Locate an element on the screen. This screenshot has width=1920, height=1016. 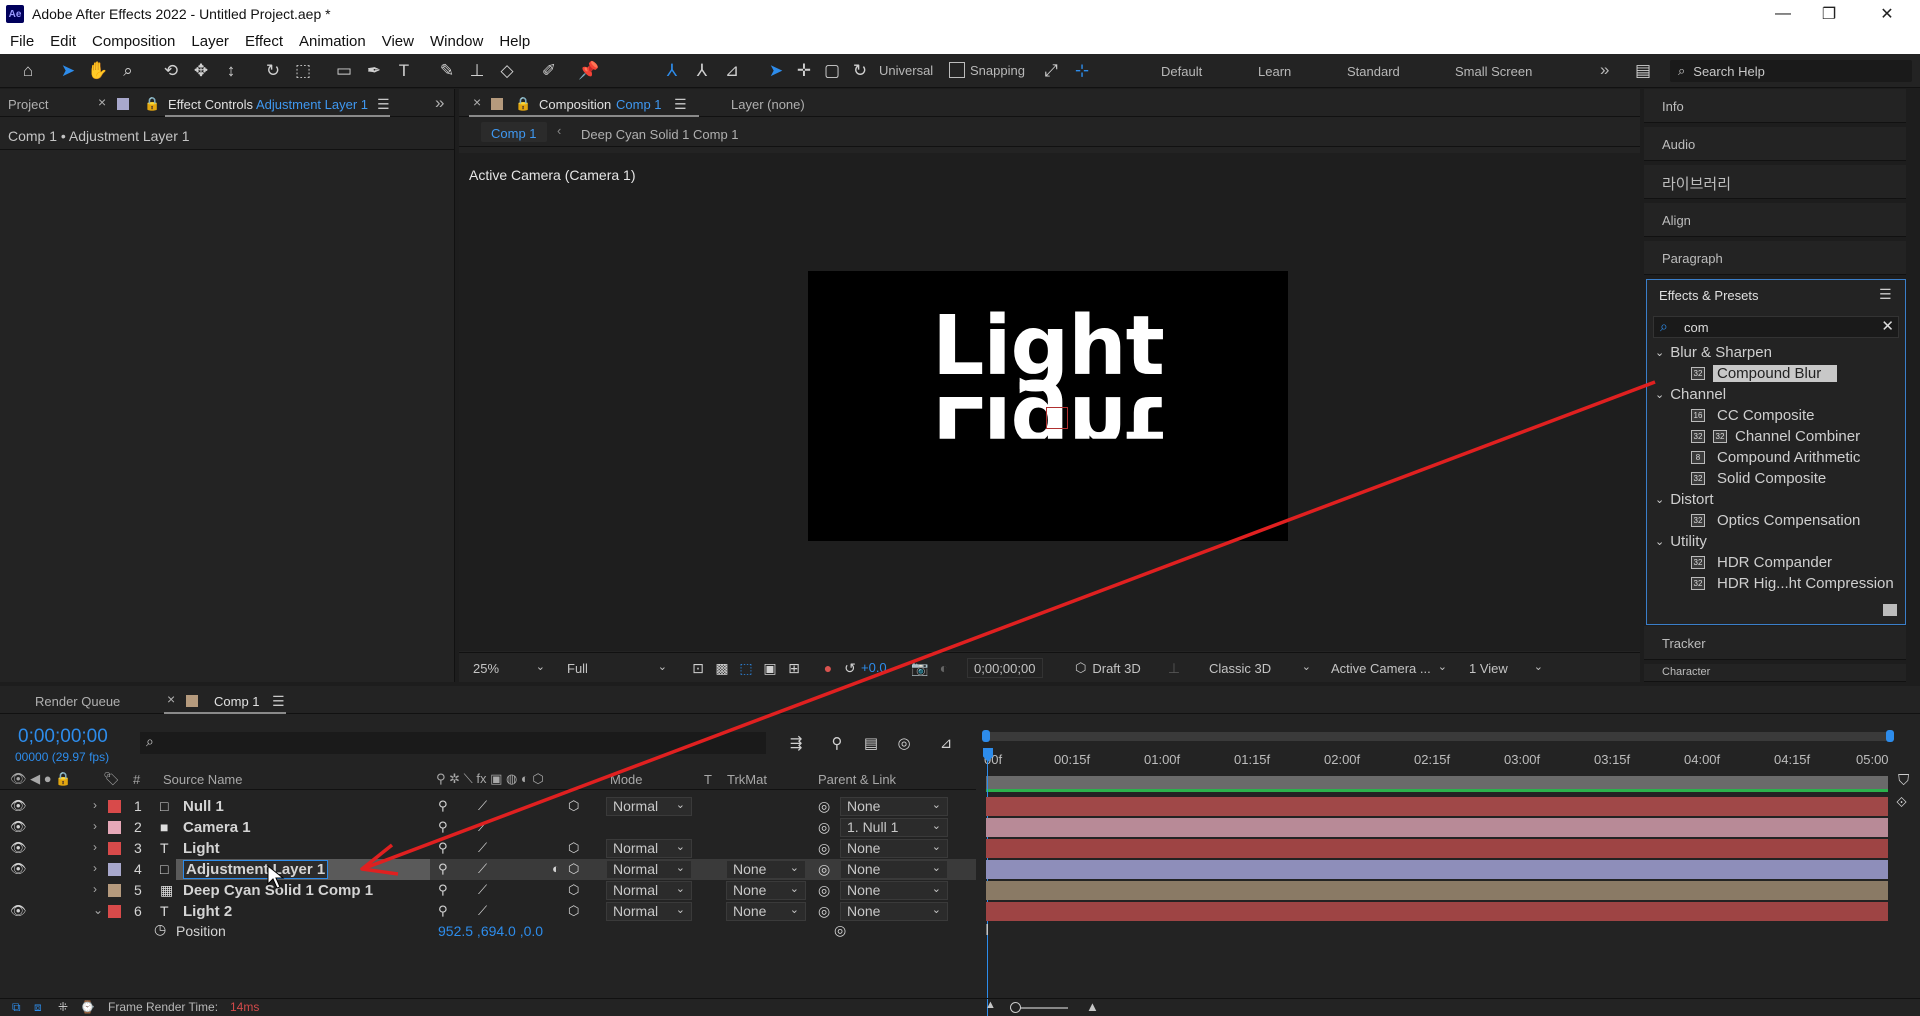
3d-ground-plane-icon: ⊥ is located at coordinates (1174, 668).